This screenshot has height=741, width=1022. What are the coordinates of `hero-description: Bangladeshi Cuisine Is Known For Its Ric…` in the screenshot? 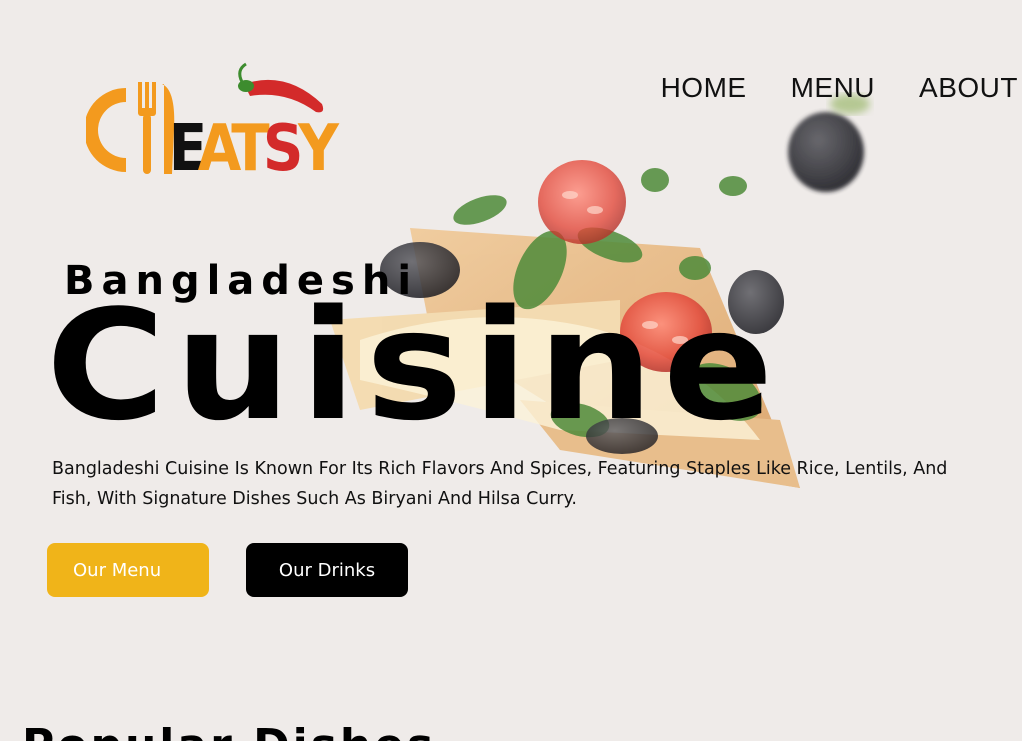 It's located at (500, 484).